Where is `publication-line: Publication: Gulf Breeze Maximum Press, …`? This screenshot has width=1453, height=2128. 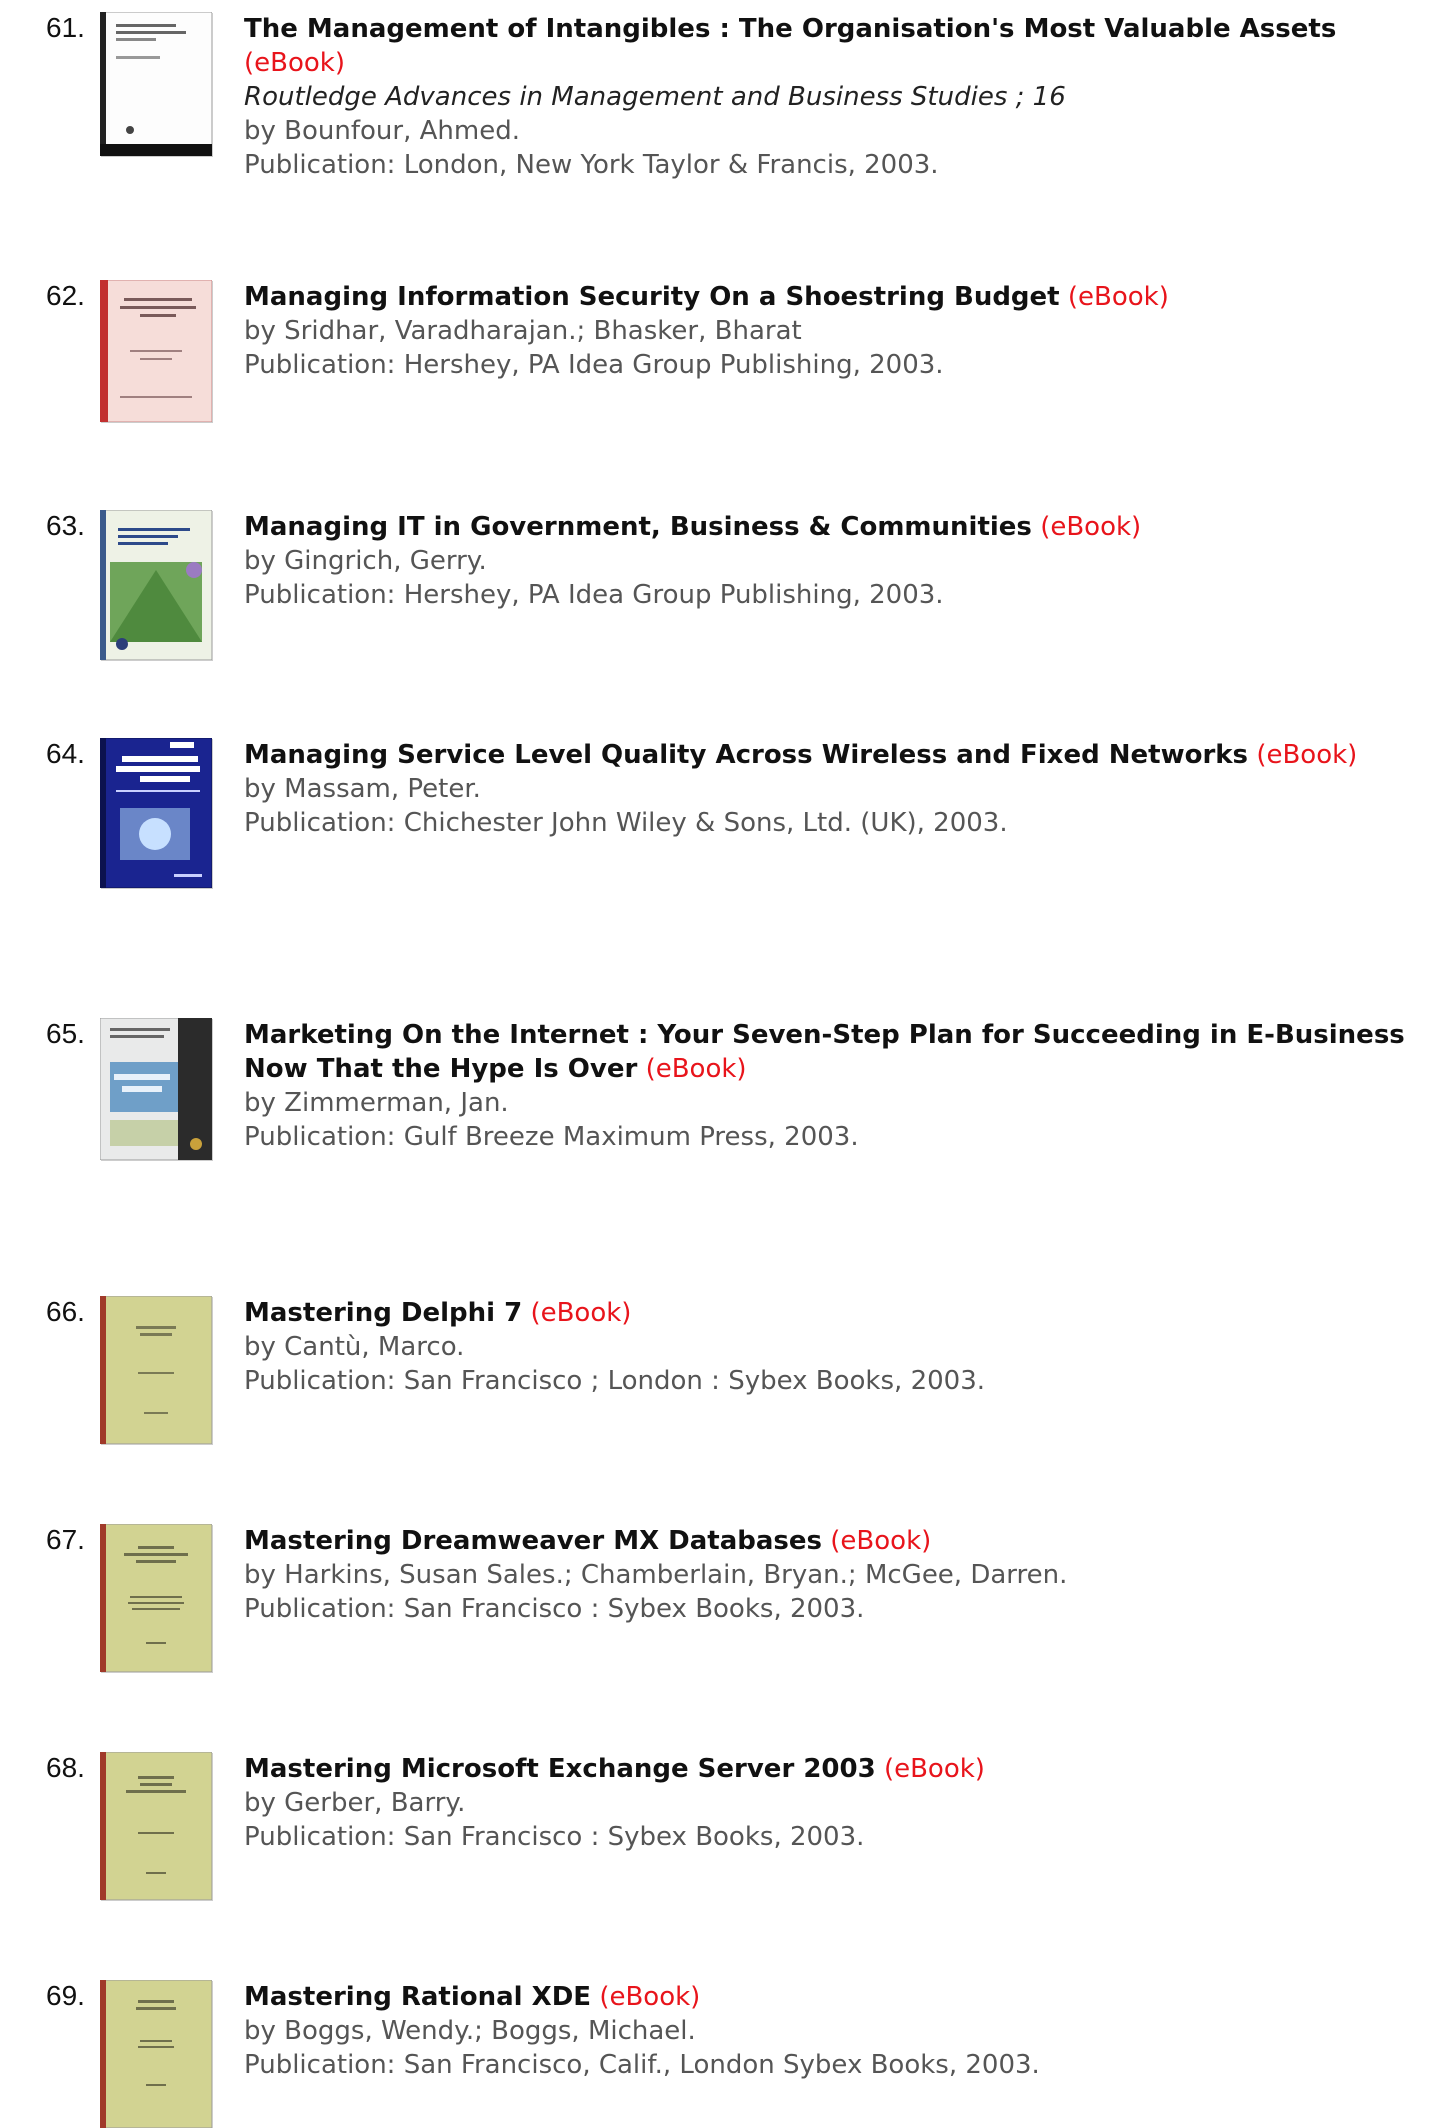
publication-line: Publication: Gulf Breeze Maximum Press, … is located at coordinates (551, 1137).